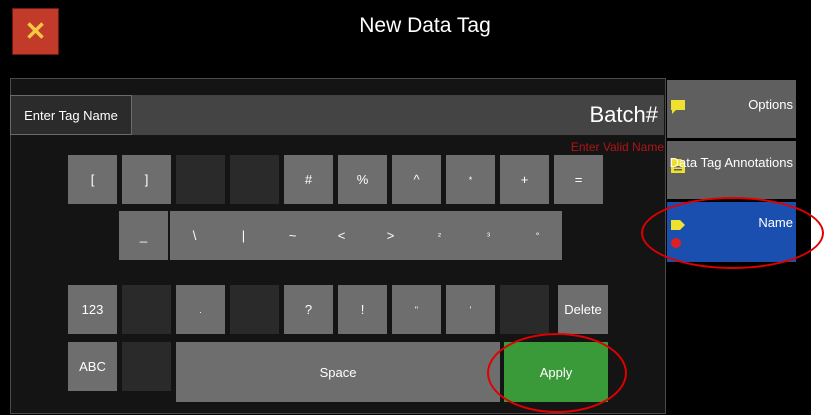 The height and width of the screenshot is (415, 827). Describe the element at coordinates (362, 179) in the screenshot. I see `key-percent: %` at that location.